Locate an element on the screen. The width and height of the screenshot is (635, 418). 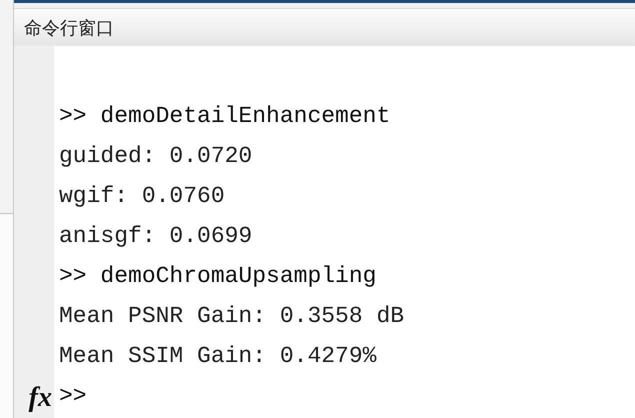
output-line: Mean PSNR Gain: 0.3558 dB is located at coordinates (231, 316).